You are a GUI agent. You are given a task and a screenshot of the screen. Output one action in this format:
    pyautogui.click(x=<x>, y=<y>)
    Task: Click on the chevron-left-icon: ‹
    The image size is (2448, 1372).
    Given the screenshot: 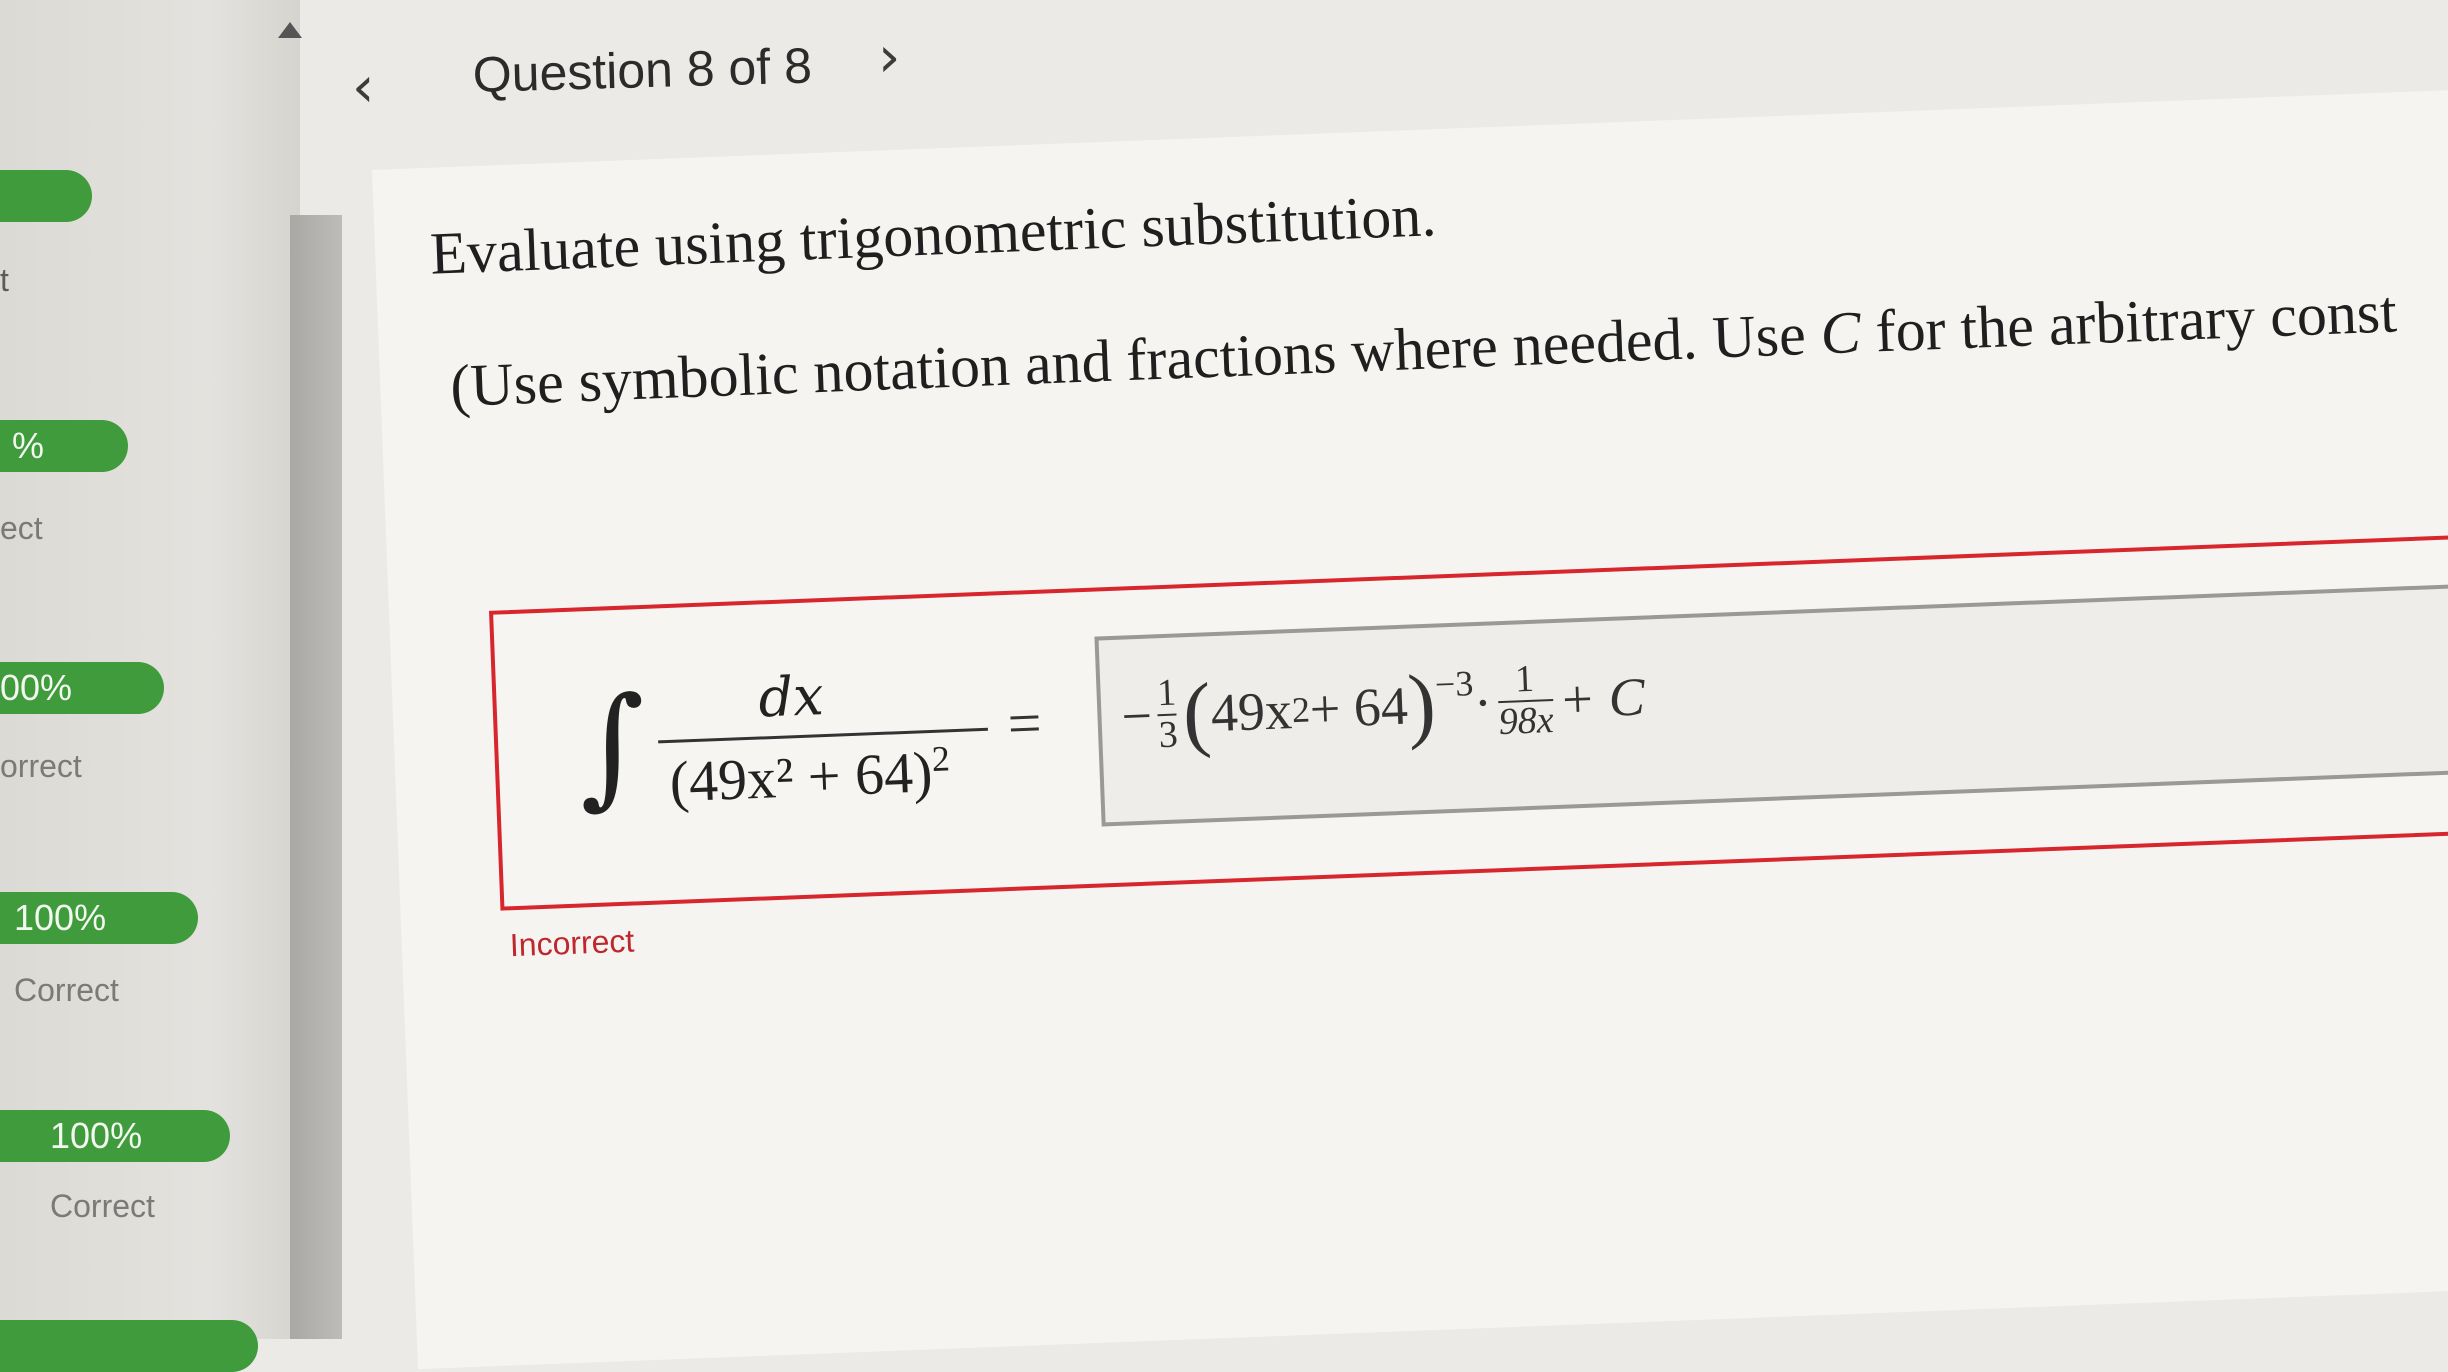 What is the action you would take?
    pyautogui.click(x=363, y=88)
    